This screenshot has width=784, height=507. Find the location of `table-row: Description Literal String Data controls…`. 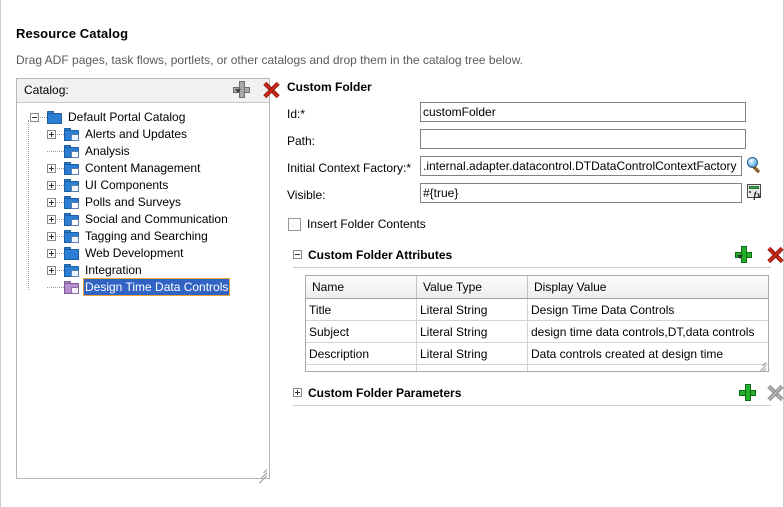

table-row: Description Literal String Data controls… is located at coordinates (537, 353).